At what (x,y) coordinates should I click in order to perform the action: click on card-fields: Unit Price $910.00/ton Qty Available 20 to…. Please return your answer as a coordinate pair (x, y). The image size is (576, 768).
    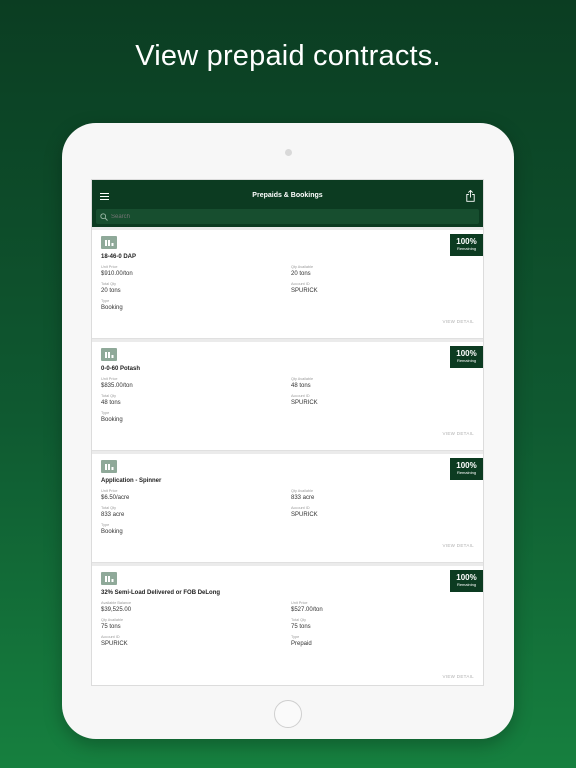
    Looking at the image, I should click on (287, 288).